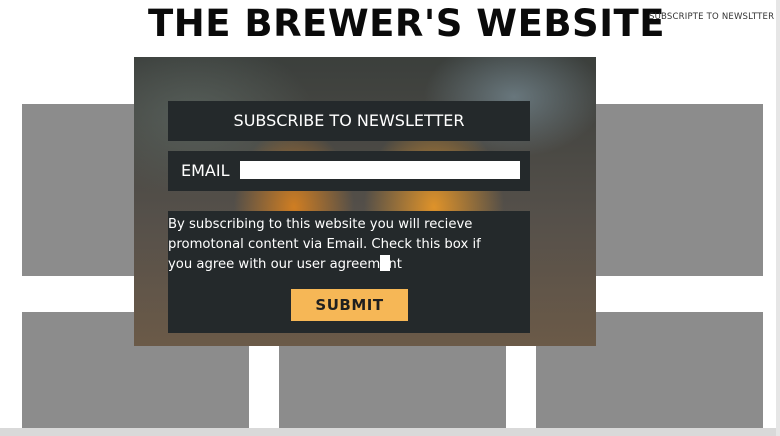 This screenshot has height=436, width=780. What do you see at coordinates (778, 218) in the screenshot?
I see `scrollbar-track` at bounding box center [778, 218].